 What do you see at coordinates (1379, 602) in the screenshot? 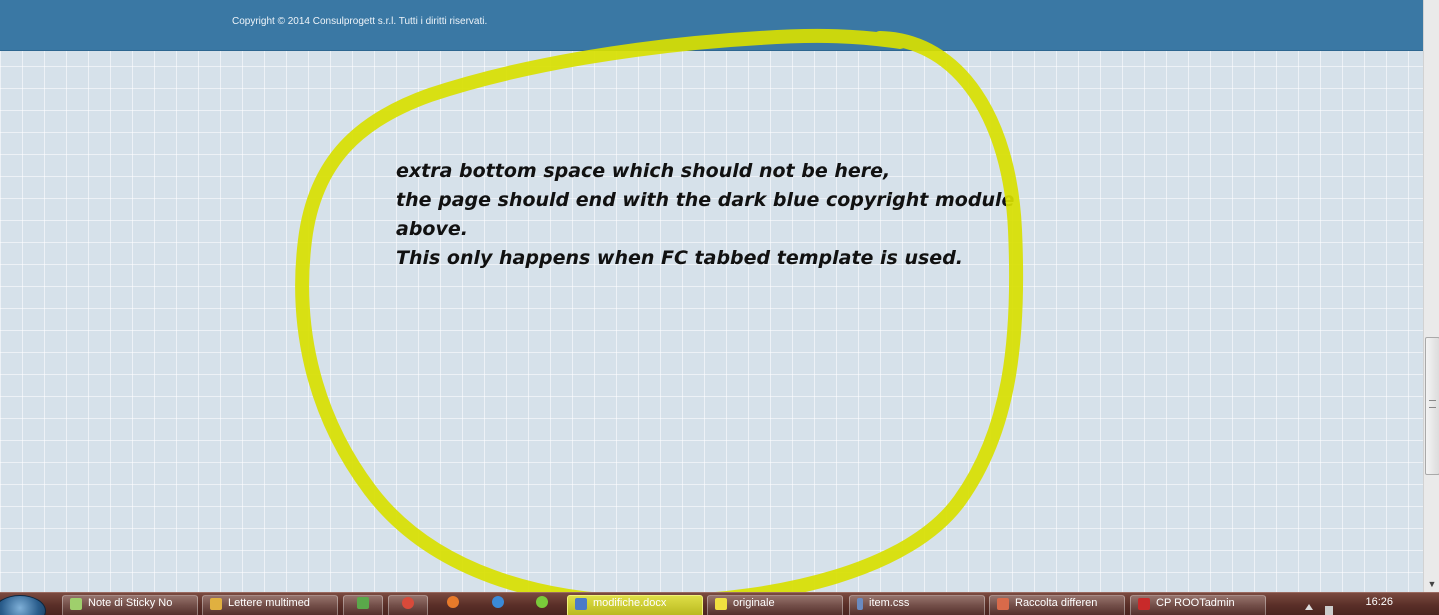
I see `clock: 16:26` at bounding box center [1379, 602].